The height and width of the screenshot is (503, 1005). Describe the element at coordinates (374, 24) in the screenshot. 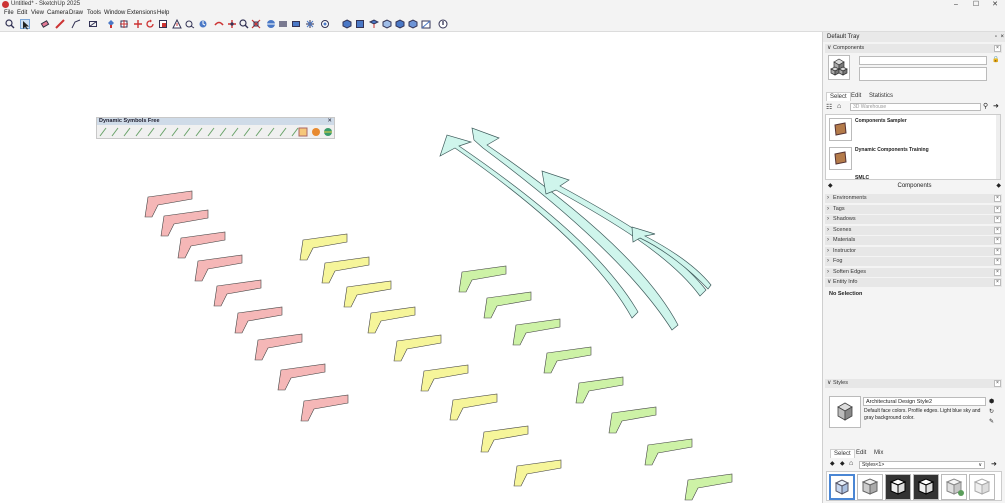

I see `front-icon` at that location.